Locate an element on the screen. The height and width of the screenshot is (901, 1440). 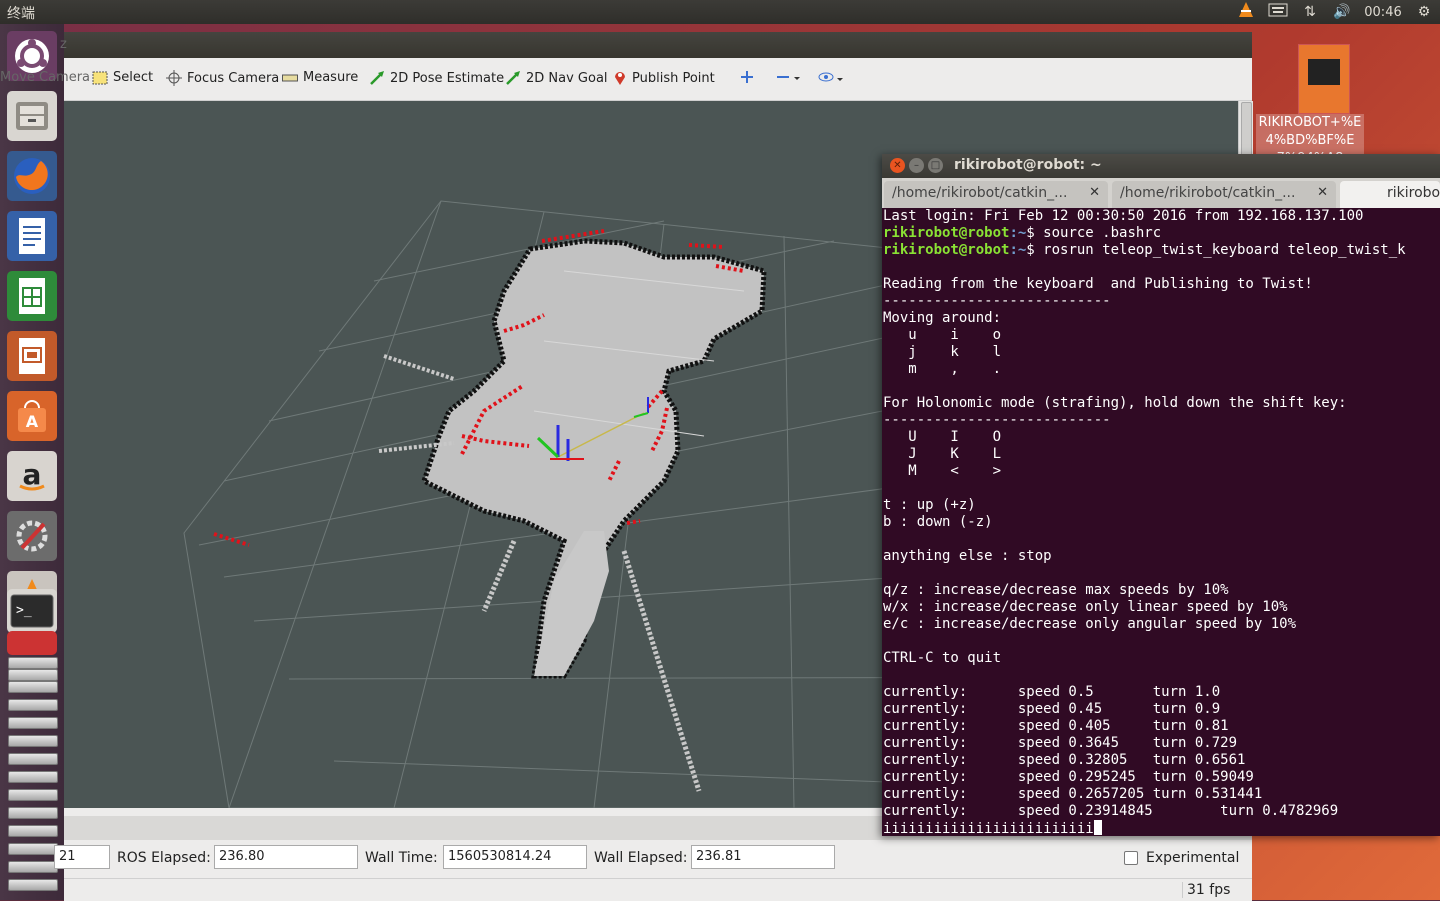
move-camera-tool: Move Camera is located at coordinates (45, 77).